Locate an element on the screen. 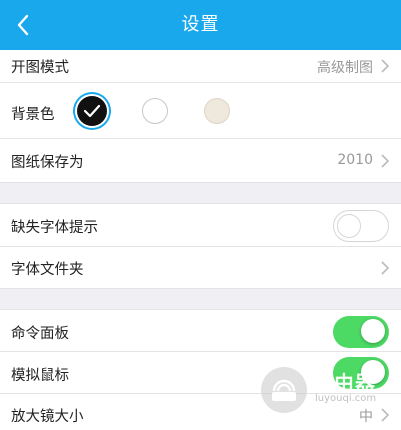  watermark-brand: 路由器 is located at coordinates (344, 383).